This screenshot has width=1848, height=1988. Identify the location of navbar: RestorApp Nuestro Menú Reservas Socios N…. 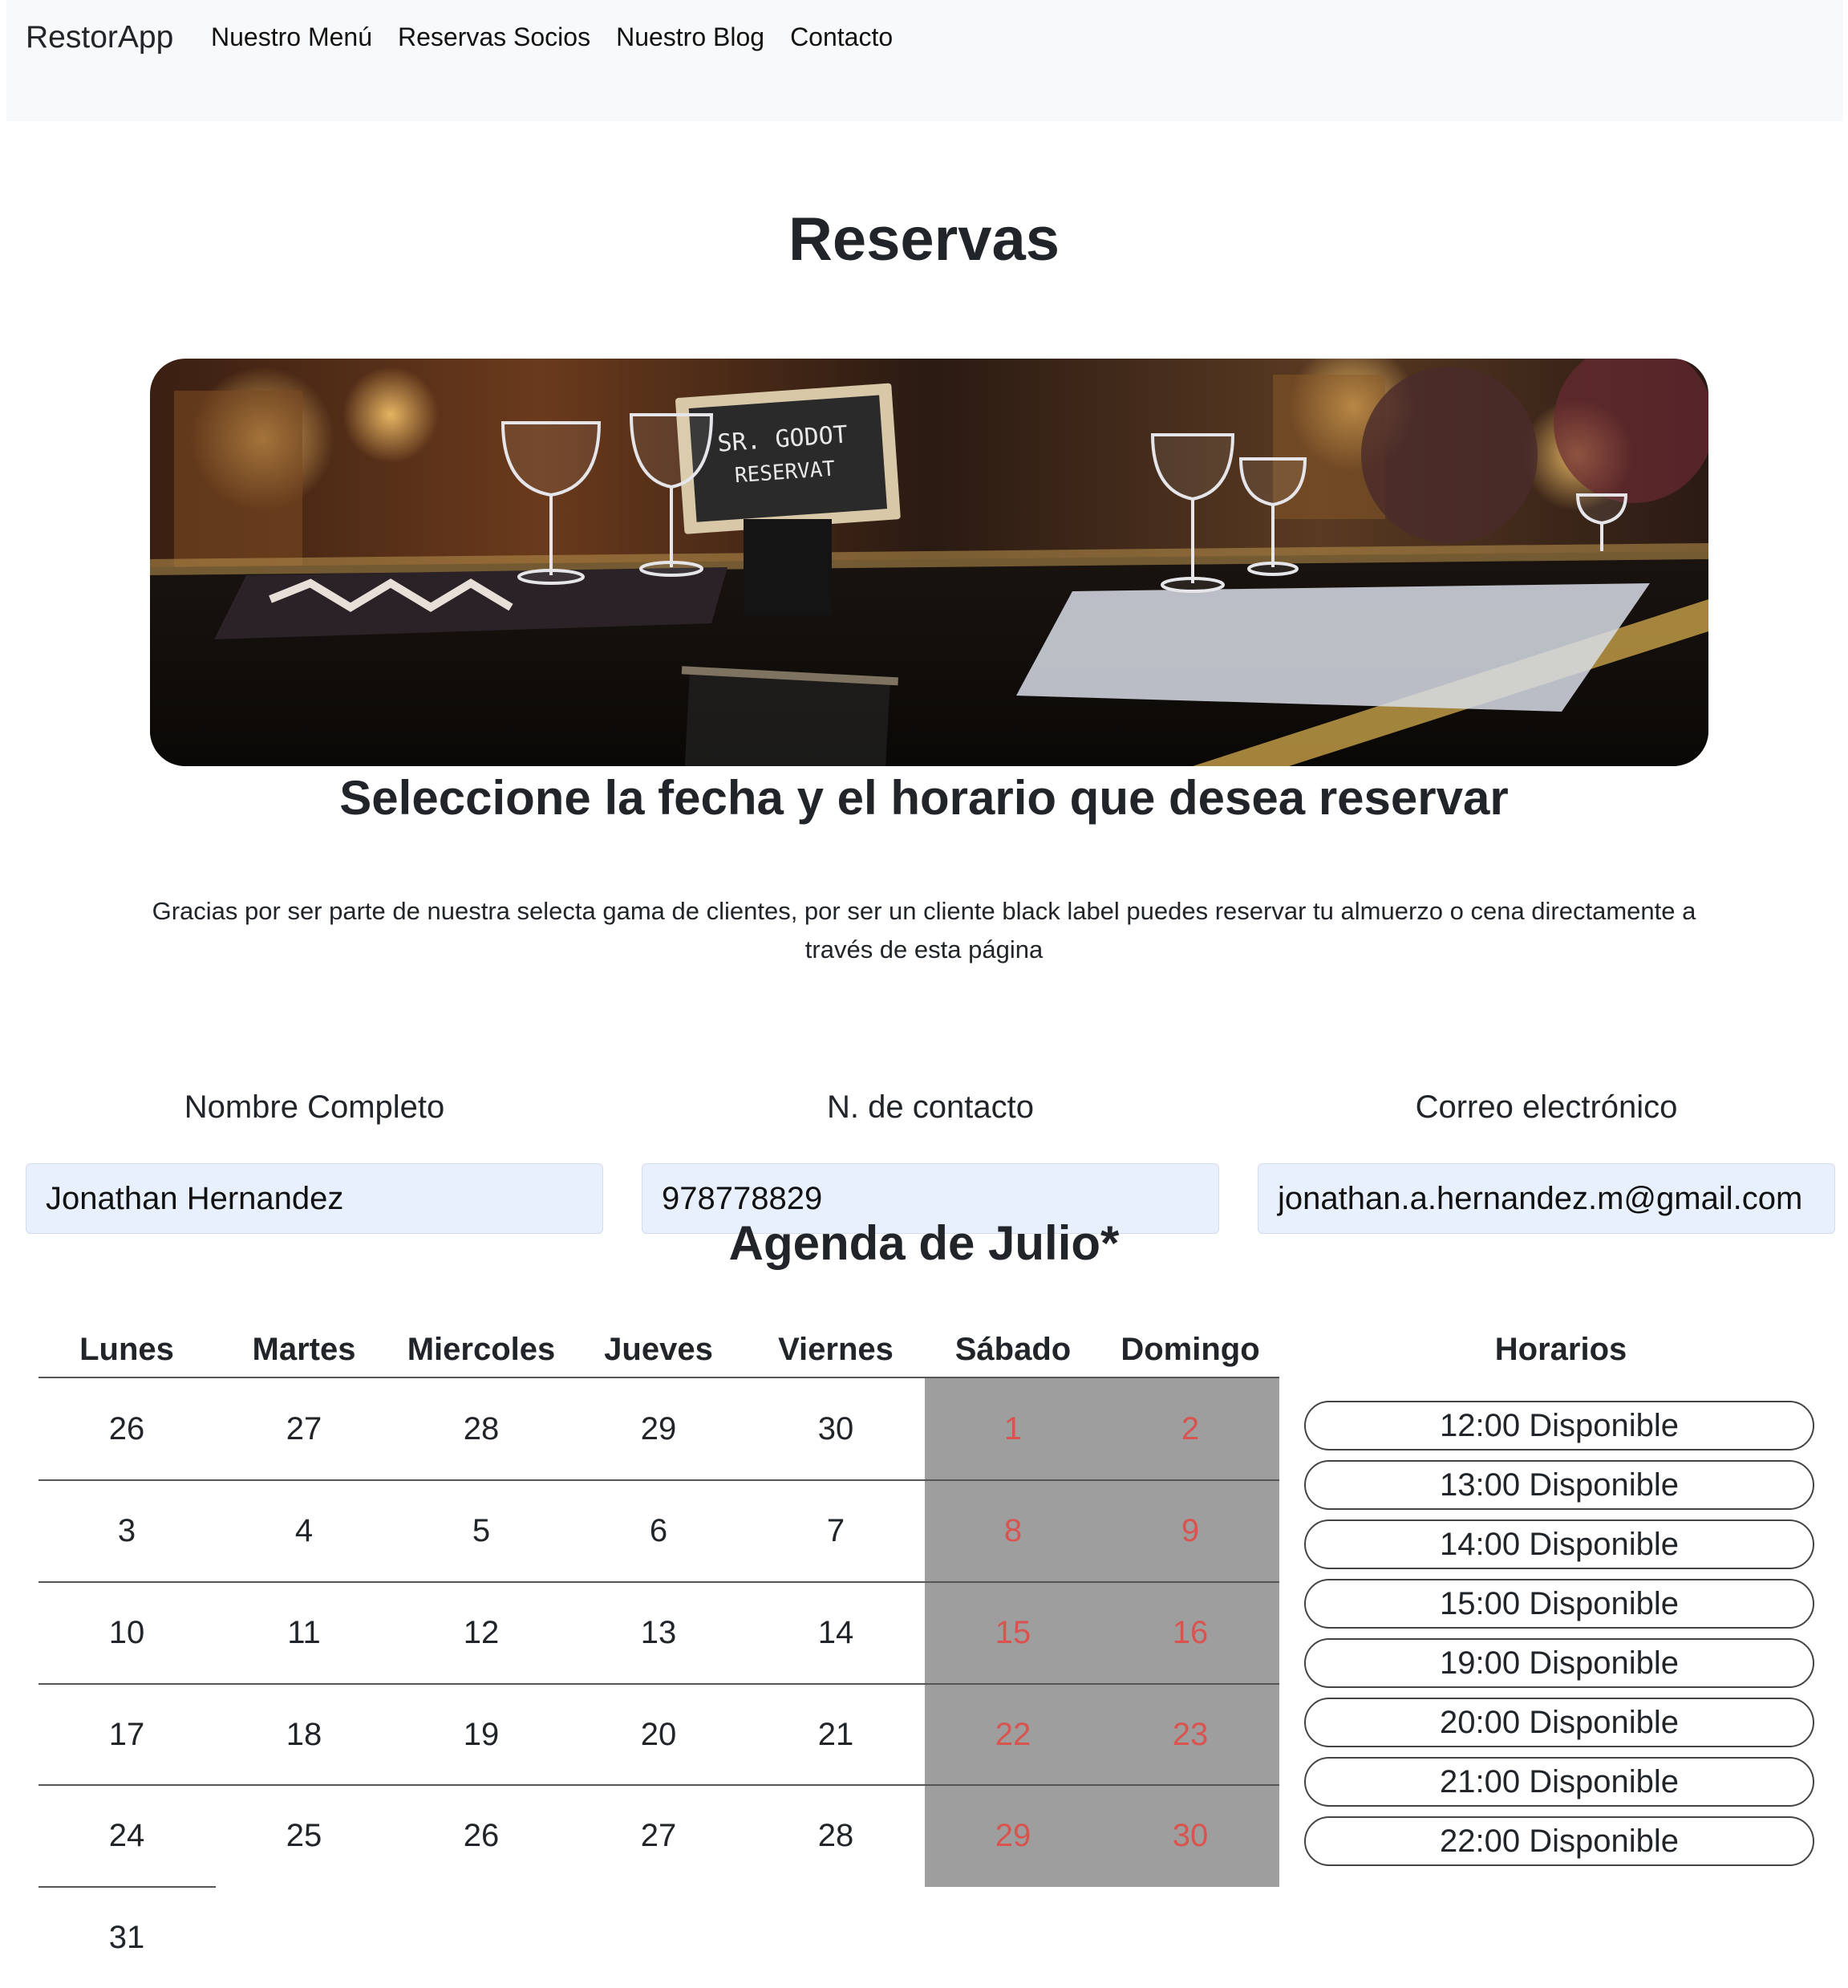
(924, 60).